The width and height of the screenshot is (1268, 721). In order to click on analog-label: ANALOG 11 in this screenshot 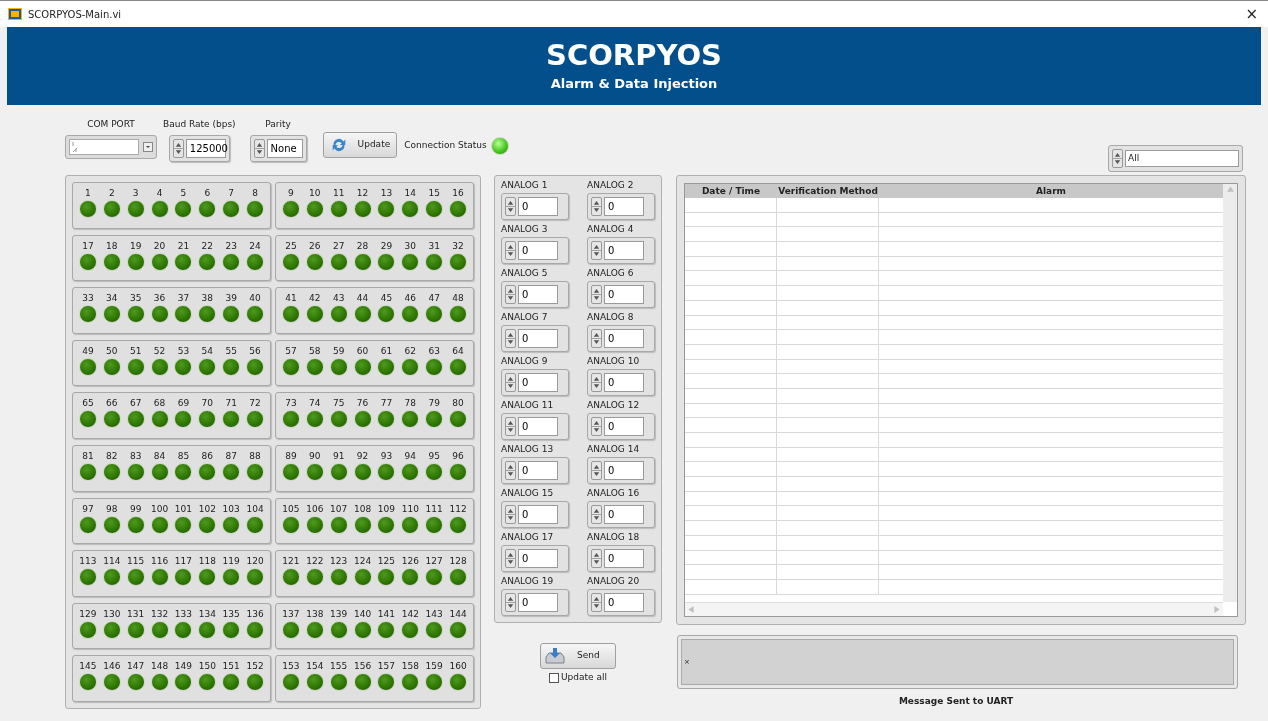, I will do `click(528, 405)`.